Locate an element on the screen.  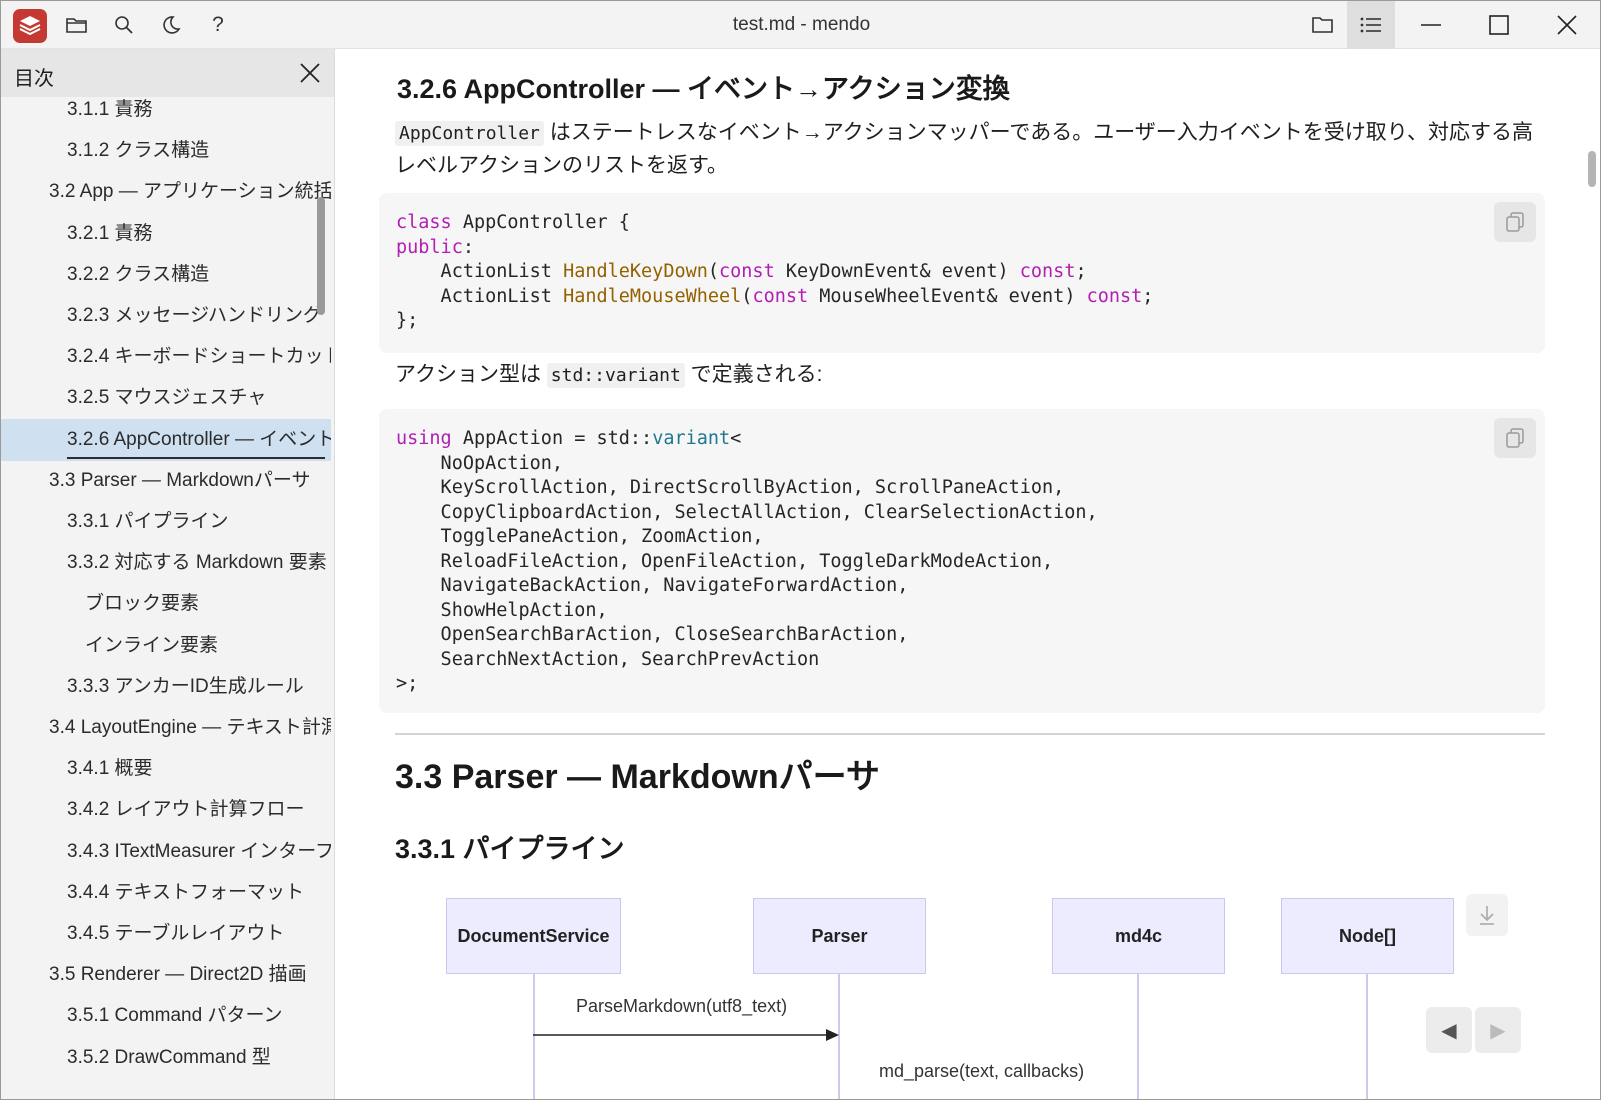
download-diagram-button is located at coordinates (1487, 915).